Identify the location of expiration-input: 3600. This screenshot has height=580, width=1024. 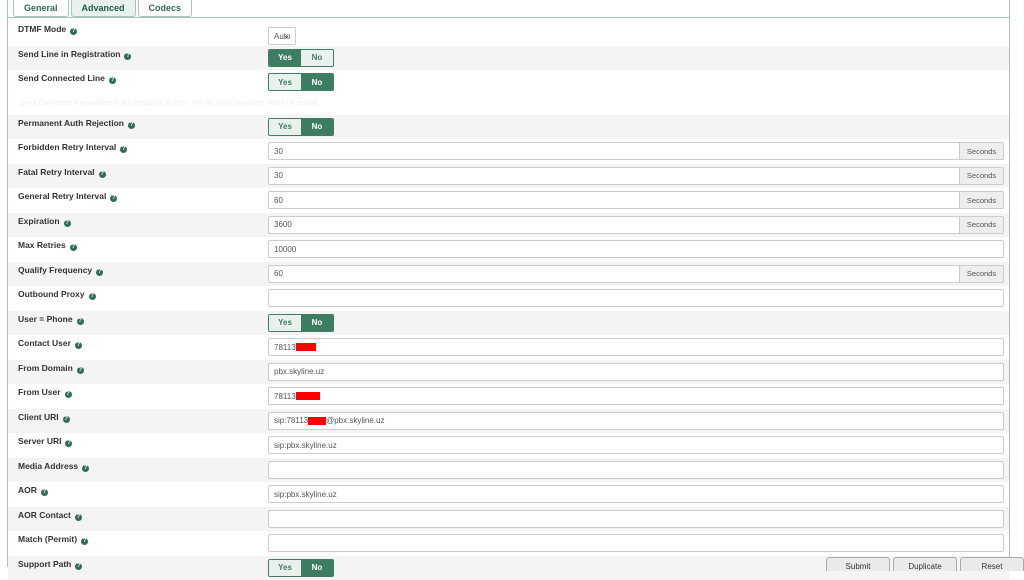
(614, 225).